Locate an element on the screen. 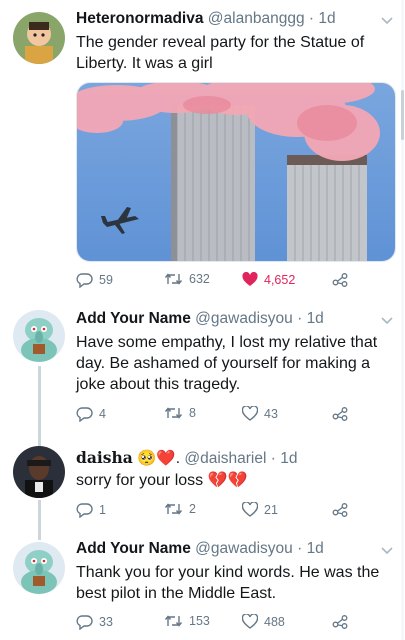 The image size is (405, 640). retweet-count: 632 is located at coordinates (199, 279).